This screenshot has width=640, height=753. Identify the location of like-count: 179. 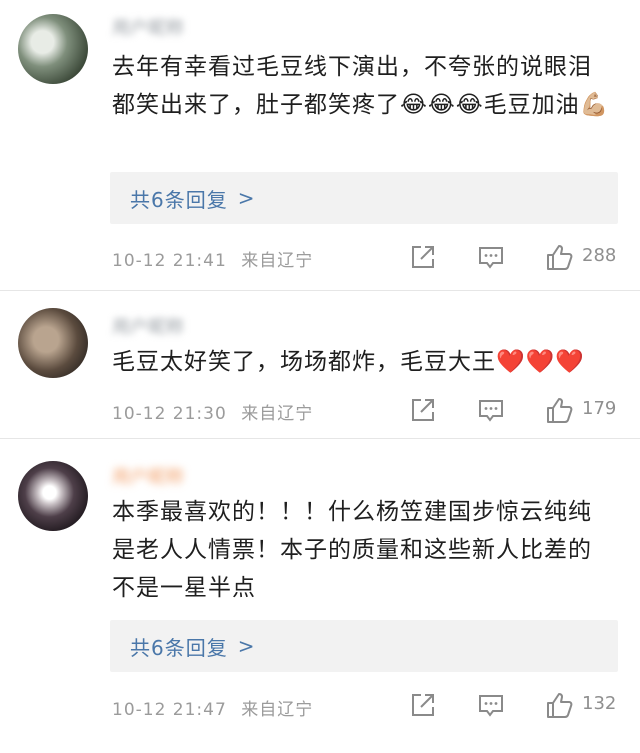
(599, 408).